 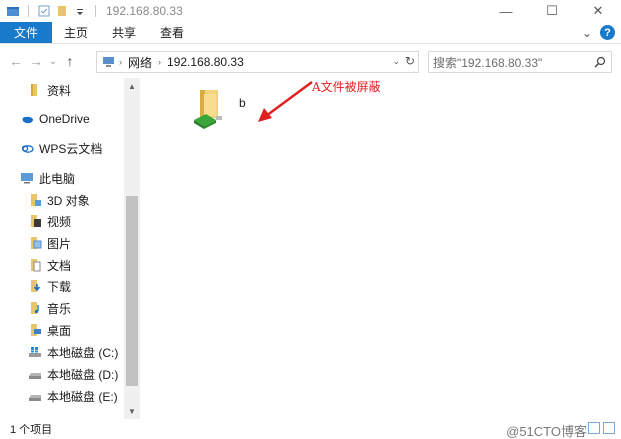 What do you see at coordinates (488, 62) in the screenshot?
I see `search-placeholder: 搜索"192.168.80.33"` at bounding box center [488, 62].